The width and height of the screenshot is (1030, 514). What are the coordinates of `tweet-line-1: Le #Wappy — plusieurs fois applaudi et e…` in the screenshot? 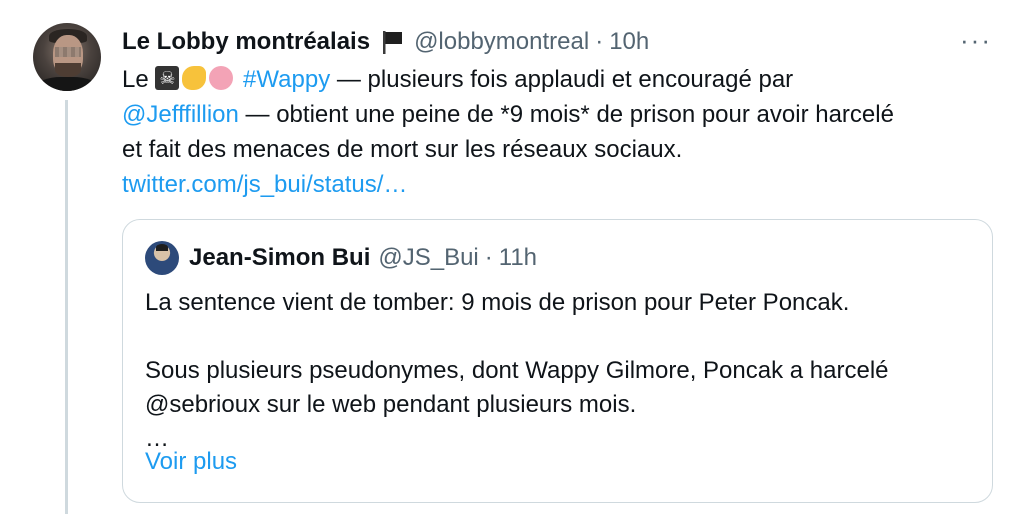 It's located at (562, 79).